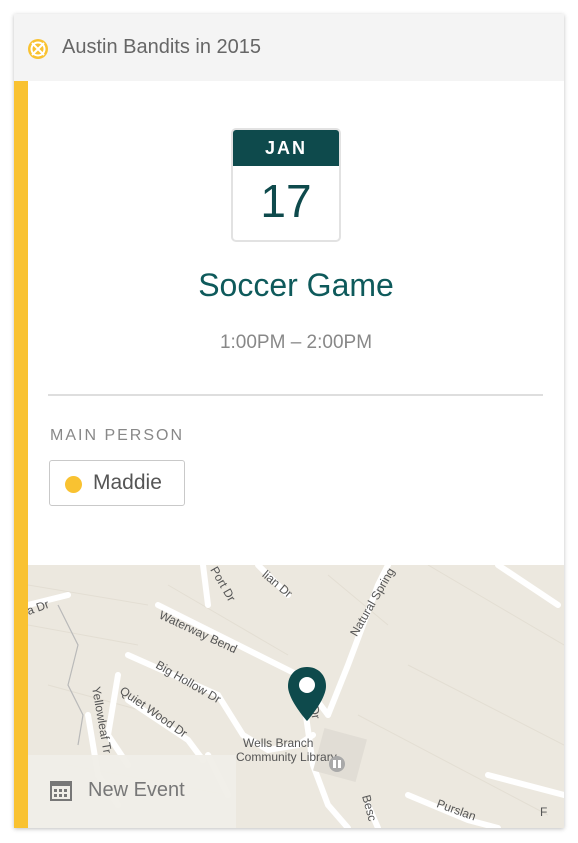 This screenshot has height=843, width=578. I want to click on divider, so click(295, 395).